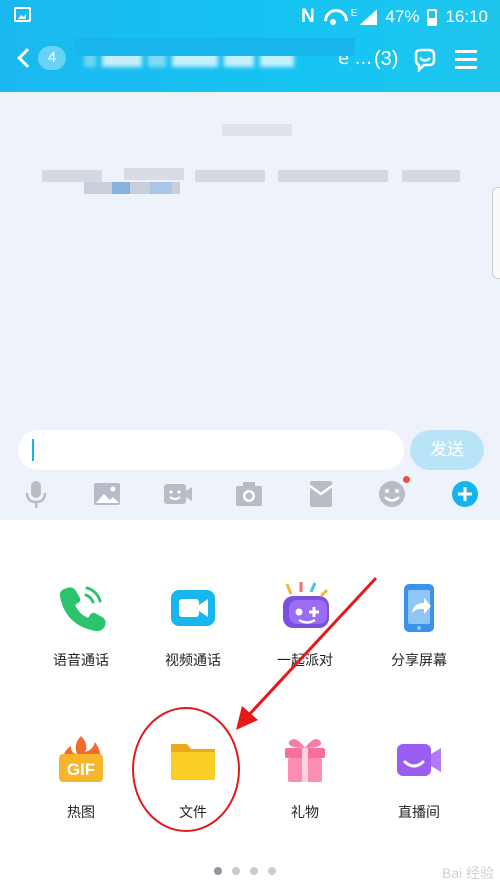  I want to click on watermark: Bai 经验, so click(467, 873).